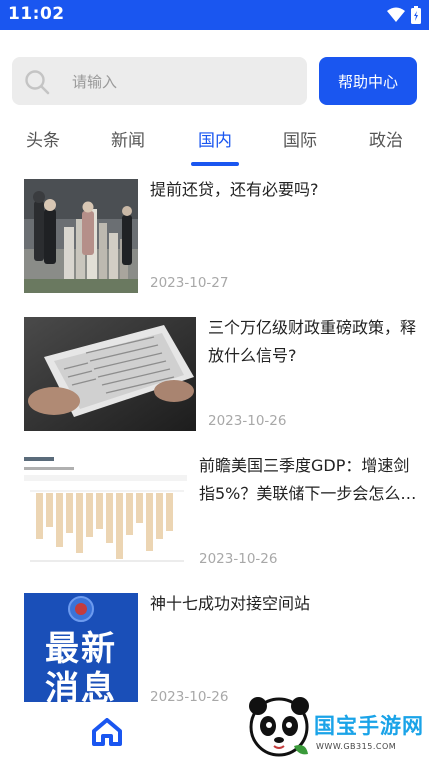 The width and height of the screenshot is (429, 764). What do you see at coordinates (215, 138) in the screenshot?
I see `tab-domestic: 国内` at bounding box center [215, 138].